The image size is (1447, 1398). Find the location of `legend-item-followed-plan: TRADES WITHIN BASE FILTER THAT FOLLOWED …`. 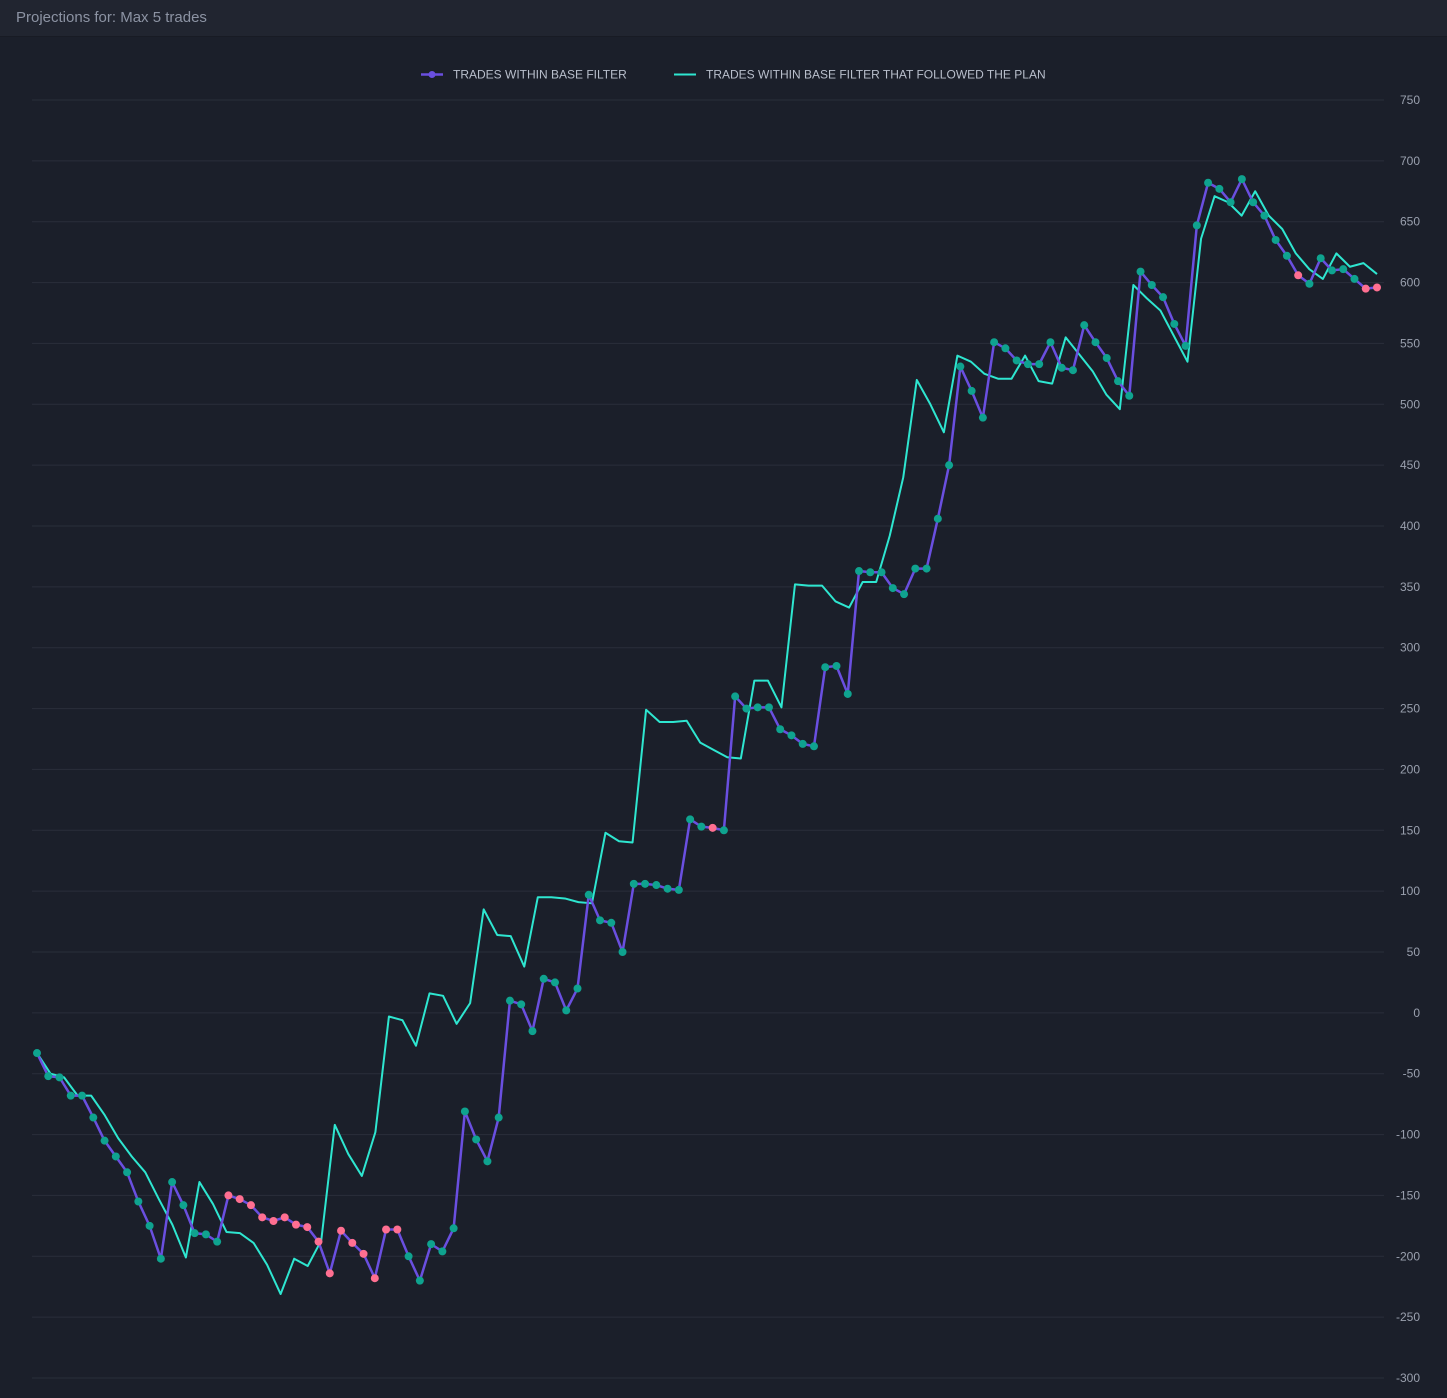

legend-item-followed-plan: TRADES WITHIN BASE FILTER THAT FOLLOWED … is located at coordinates (860, 75).